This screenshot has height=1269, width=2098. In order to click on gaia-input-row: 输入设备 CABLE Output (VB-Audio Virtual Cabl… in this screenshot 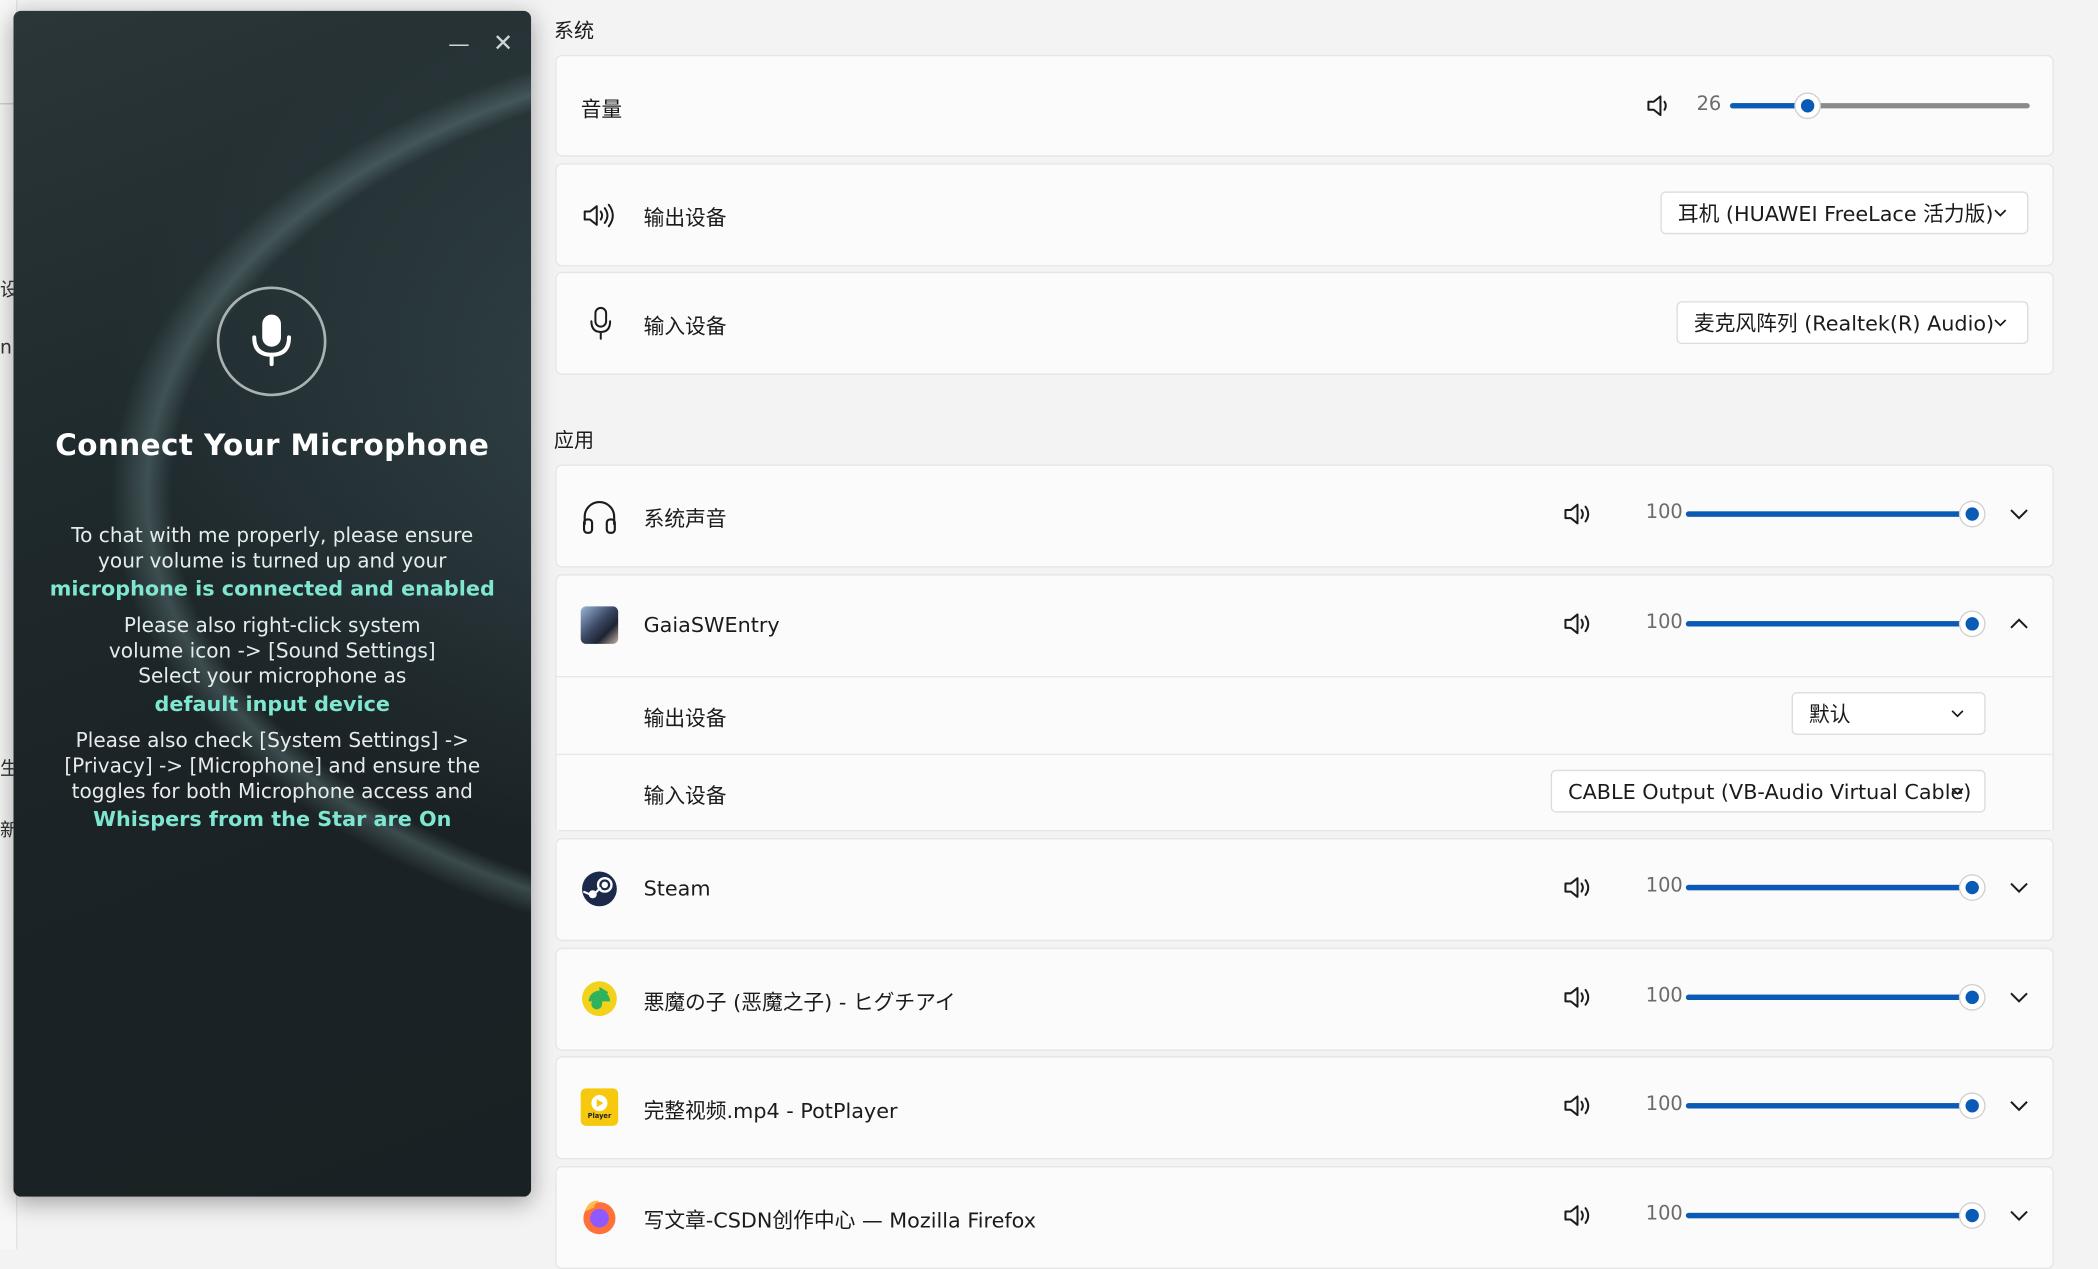, I will do `click(1304, 791)`.